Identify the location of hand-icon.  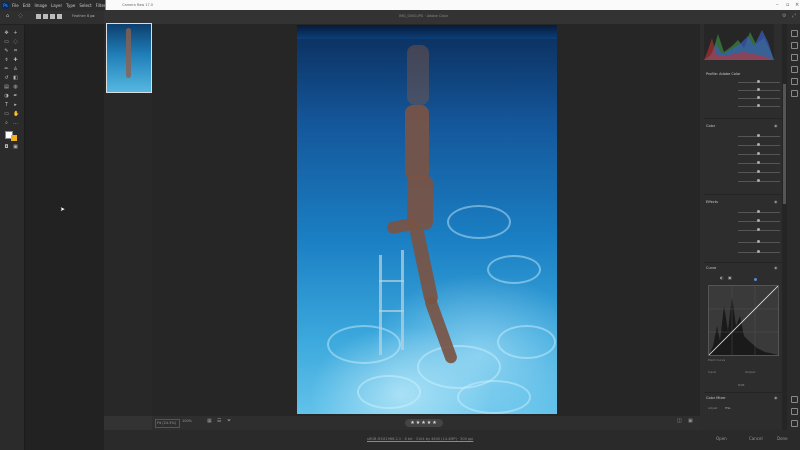
(794, 411).